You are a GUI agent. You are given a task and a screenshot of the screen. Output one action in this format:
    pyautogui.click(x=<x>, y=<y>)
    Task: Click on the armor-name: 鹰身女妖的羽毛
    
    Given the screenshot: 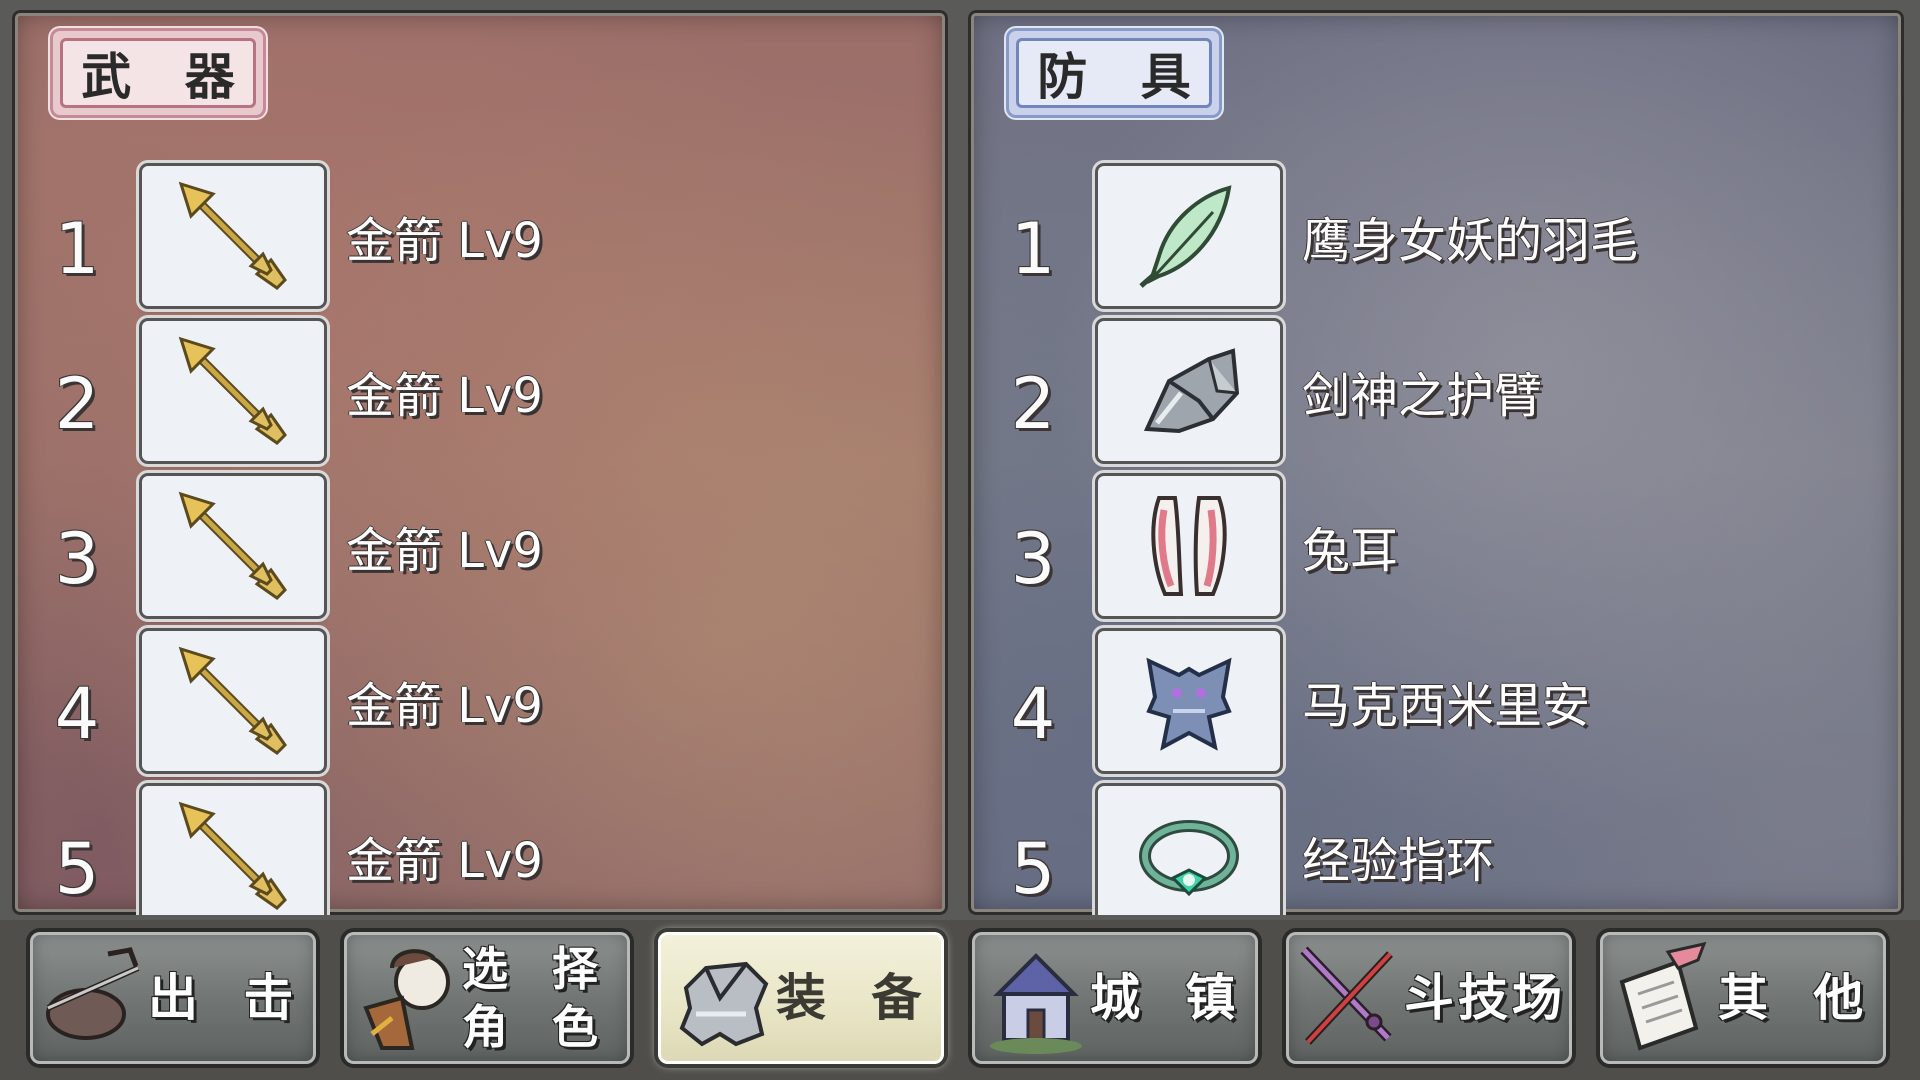 What is the action you would take?
    pyautogui.click(x=1470, y=240)
    